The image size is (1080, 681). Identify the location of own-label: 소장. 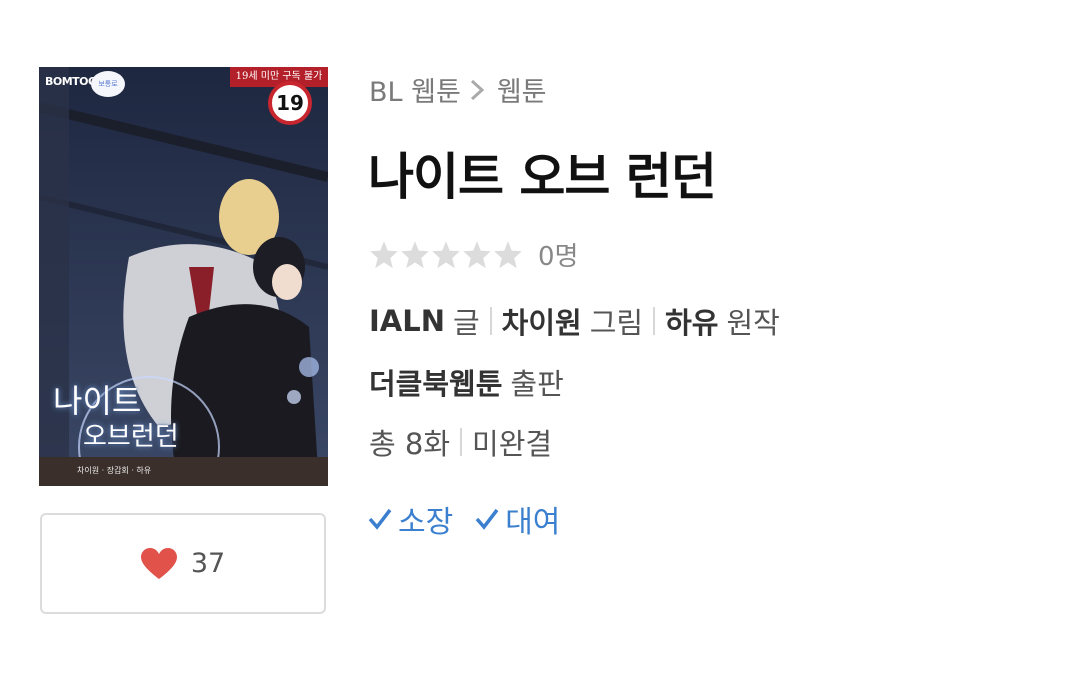
(426, 522).